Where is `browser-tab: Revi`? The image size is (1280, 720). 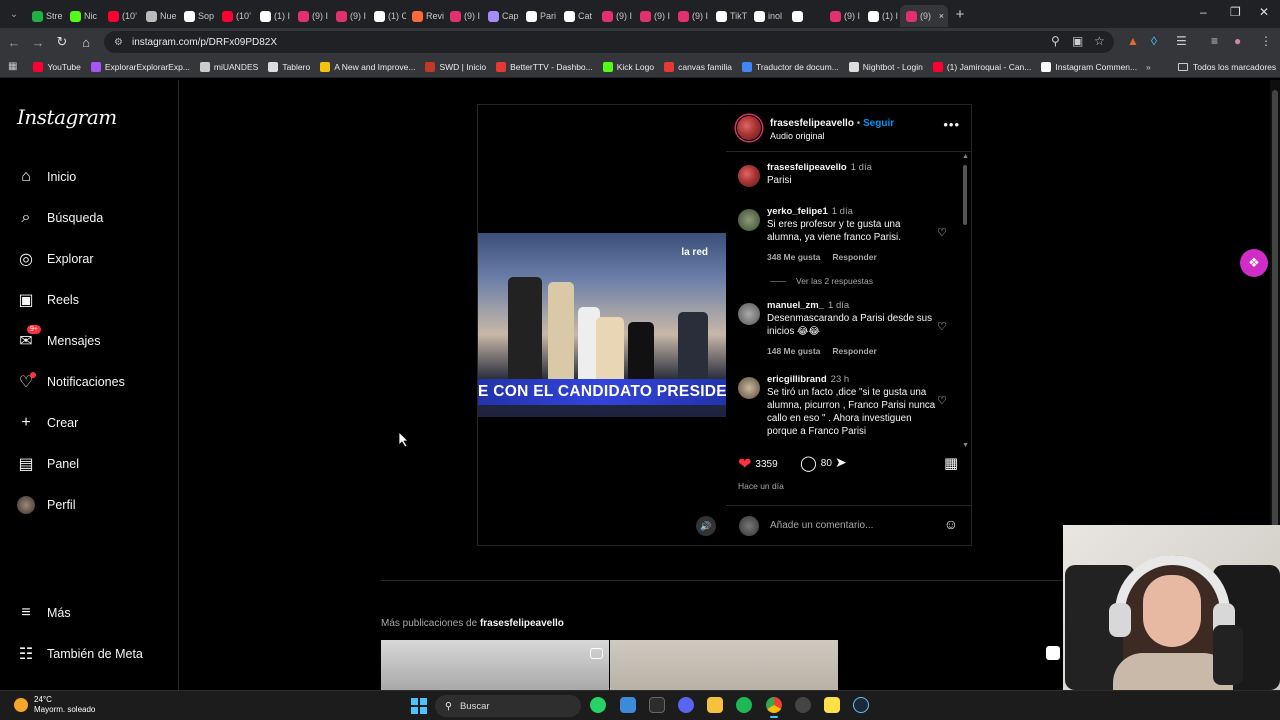
browser-tab: Revi is located at coordinates (425, 16).